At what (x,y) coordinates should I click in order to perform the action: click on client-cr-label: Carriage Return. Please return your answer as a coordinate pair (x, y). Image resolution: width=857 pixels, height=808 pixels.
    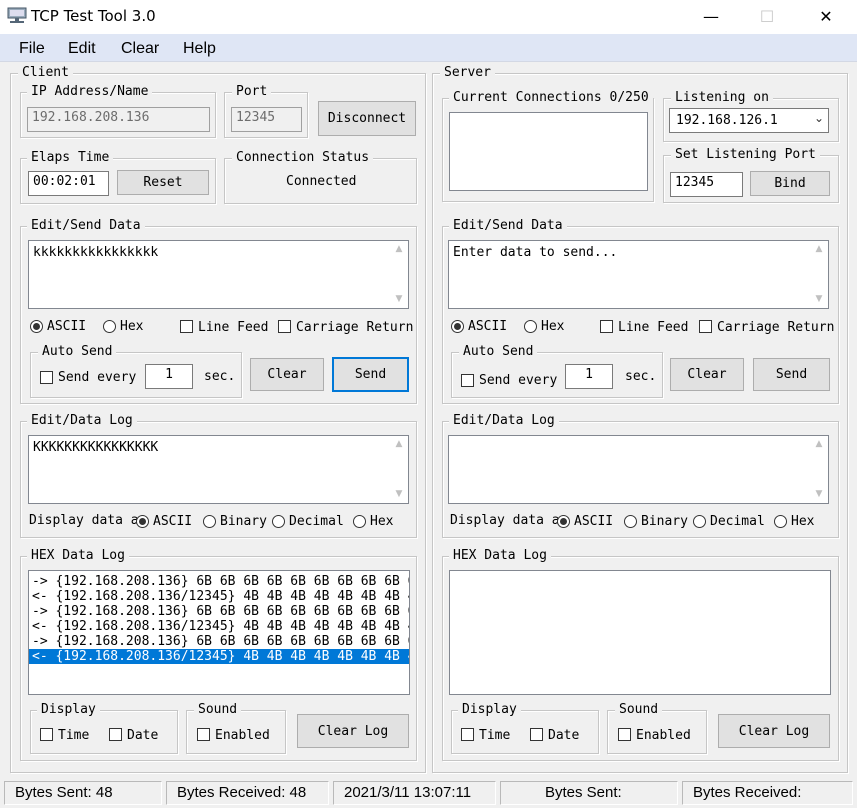
    Looking at the image, I should click on (355, 327).